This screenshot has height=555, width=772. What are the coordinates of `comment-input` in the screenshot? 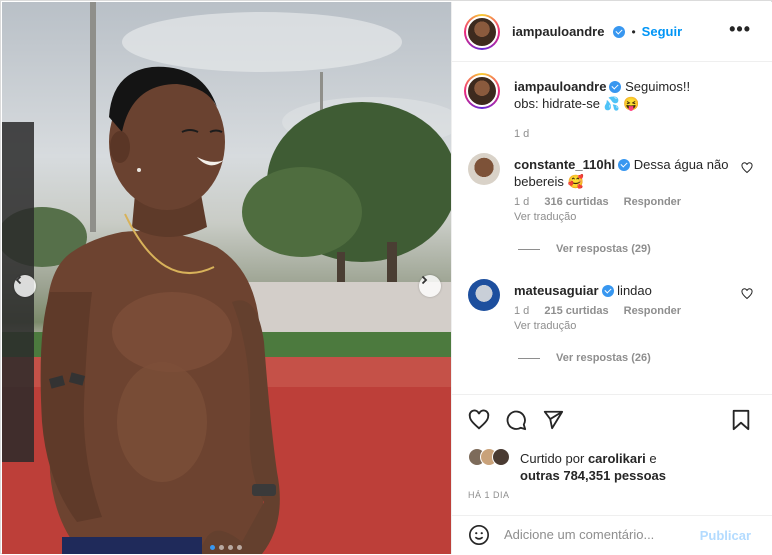 It's located at (599, 534).